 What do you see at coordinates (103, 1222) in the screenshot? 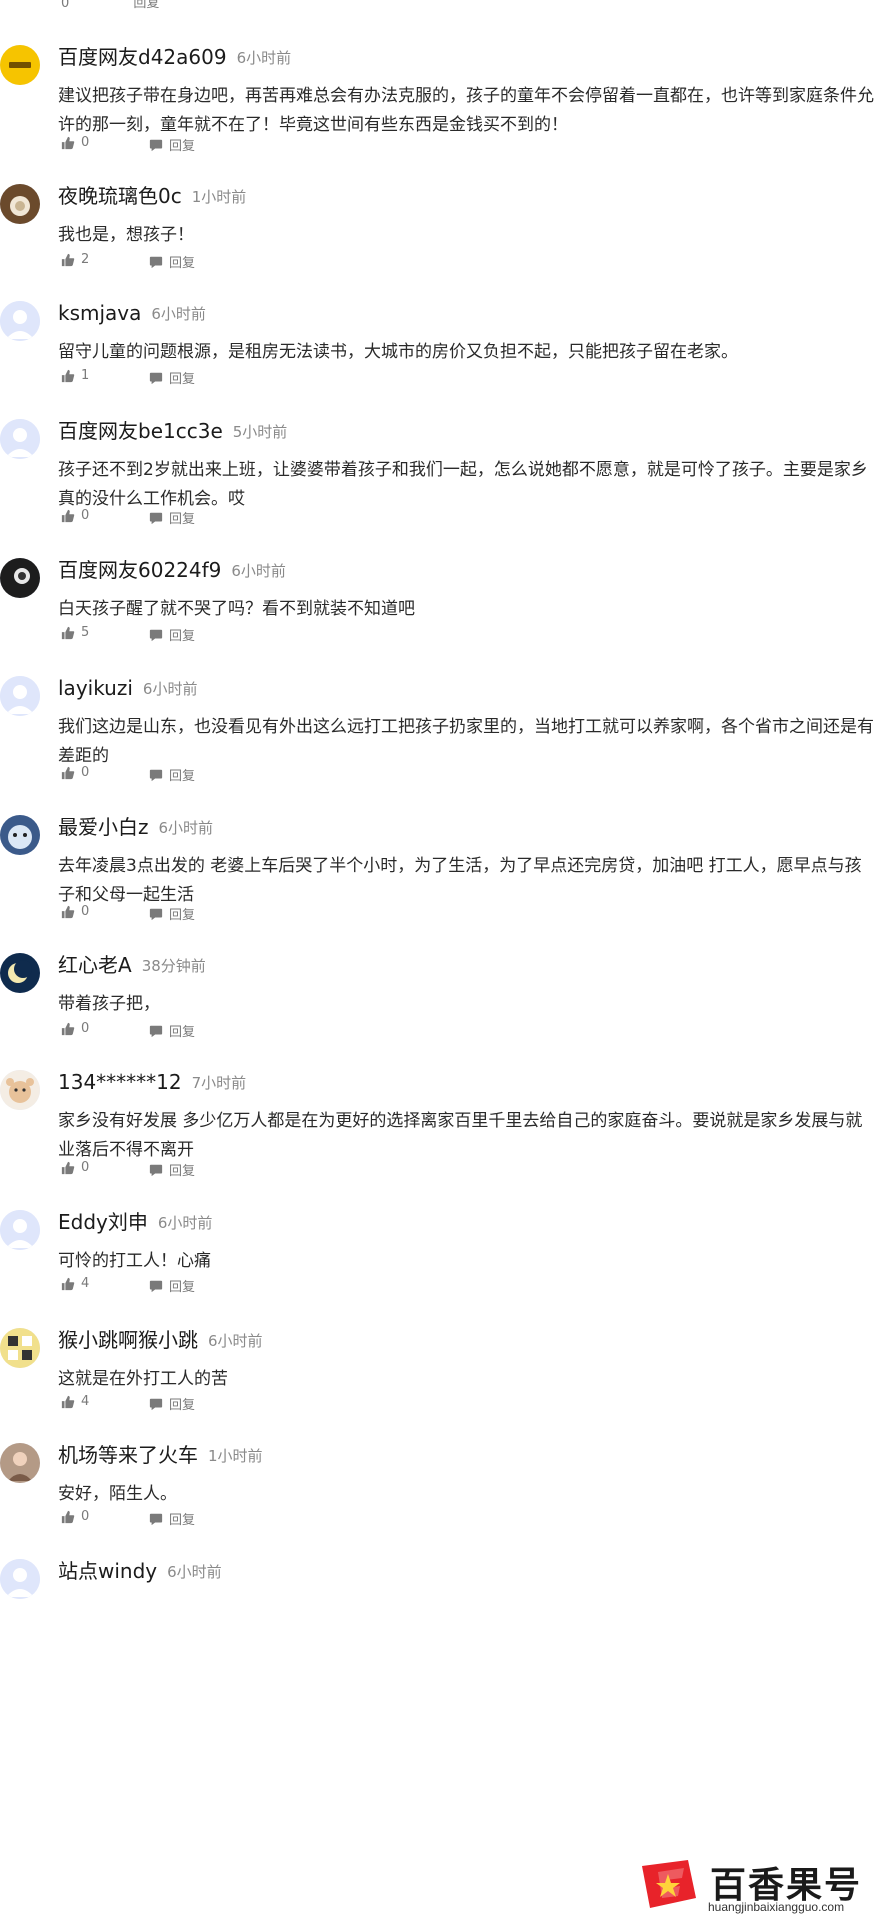
I see `username: Eddy刘申` at bounding box center [103, 1222].